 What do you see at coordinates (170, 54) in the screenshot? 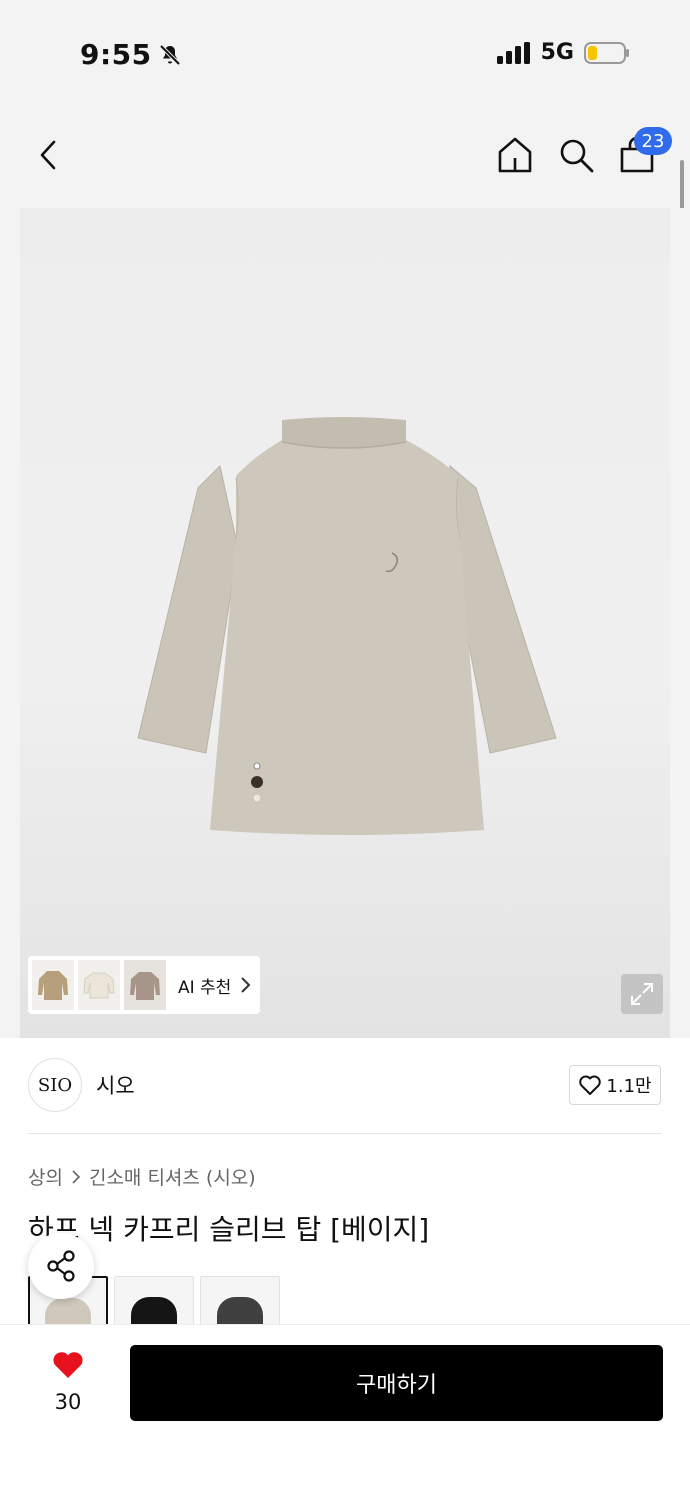
I see `bell-slash-icon` at bounding box center [170, 54].